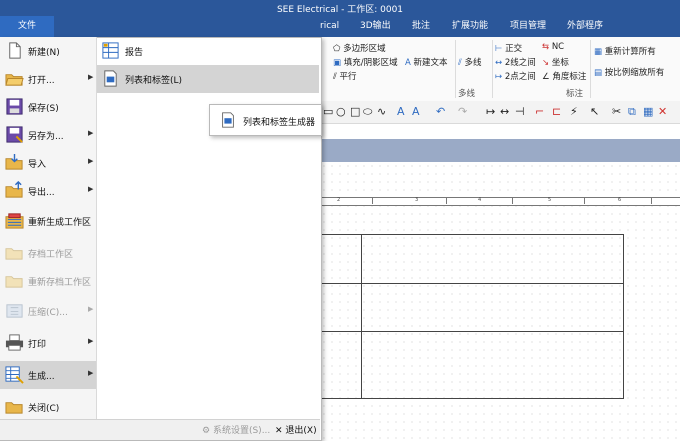 The height and width of the screenshot is (441, 680). What do you see at coordinates (467, 94) in the screenshot?
I see `group-label-polyline: 多线` at bounding box center [467, 94].